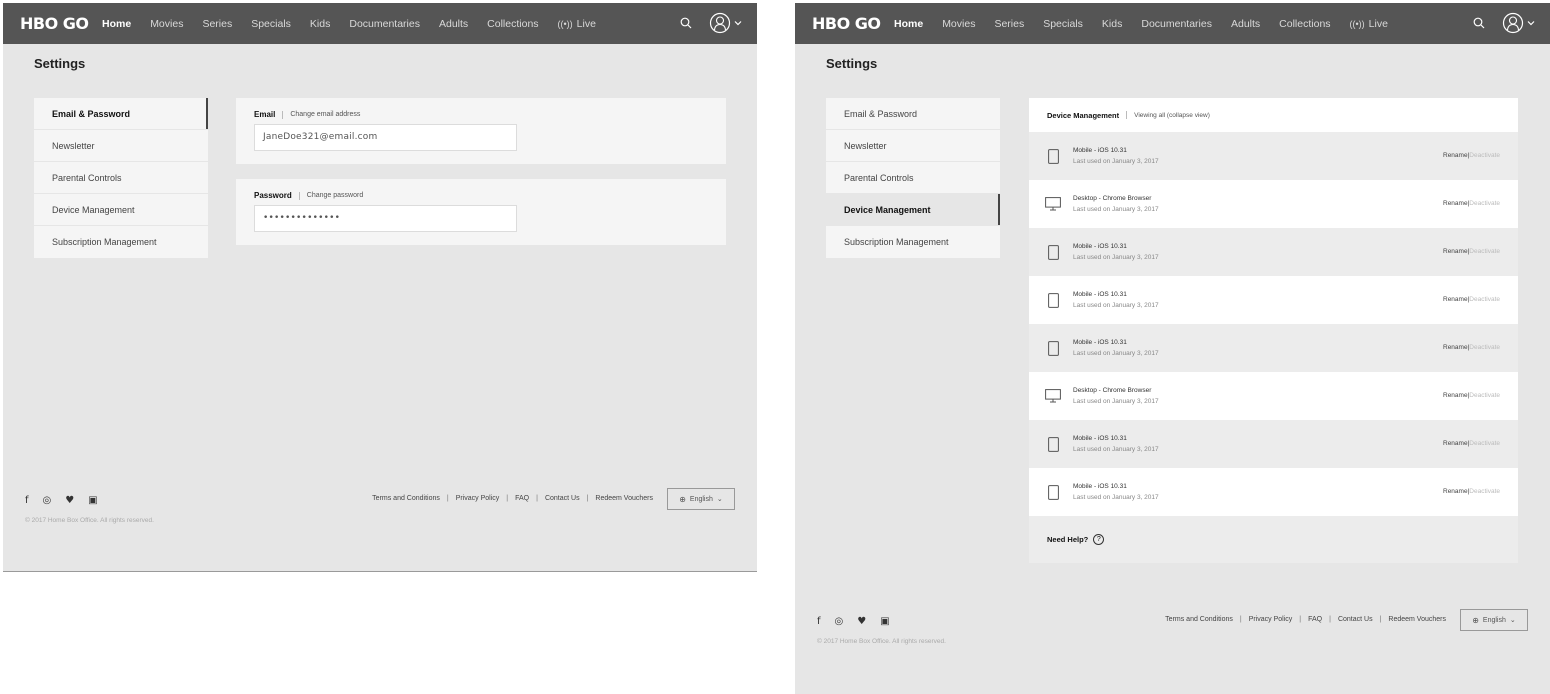 The image size is (1550, 694). I want to click on device-management-title: Device Management, so click(1083, 115).